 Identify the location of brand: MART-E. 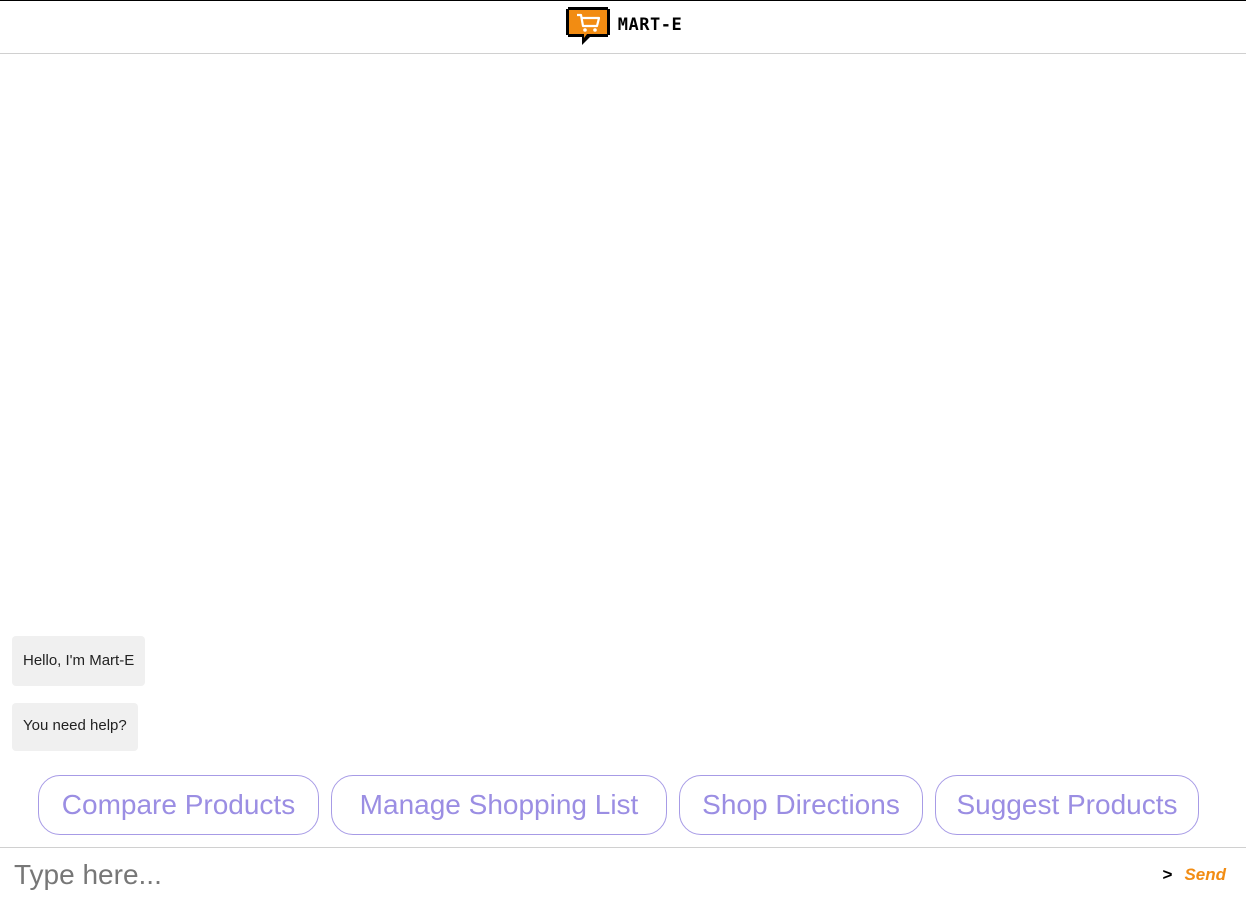
(623, 27).